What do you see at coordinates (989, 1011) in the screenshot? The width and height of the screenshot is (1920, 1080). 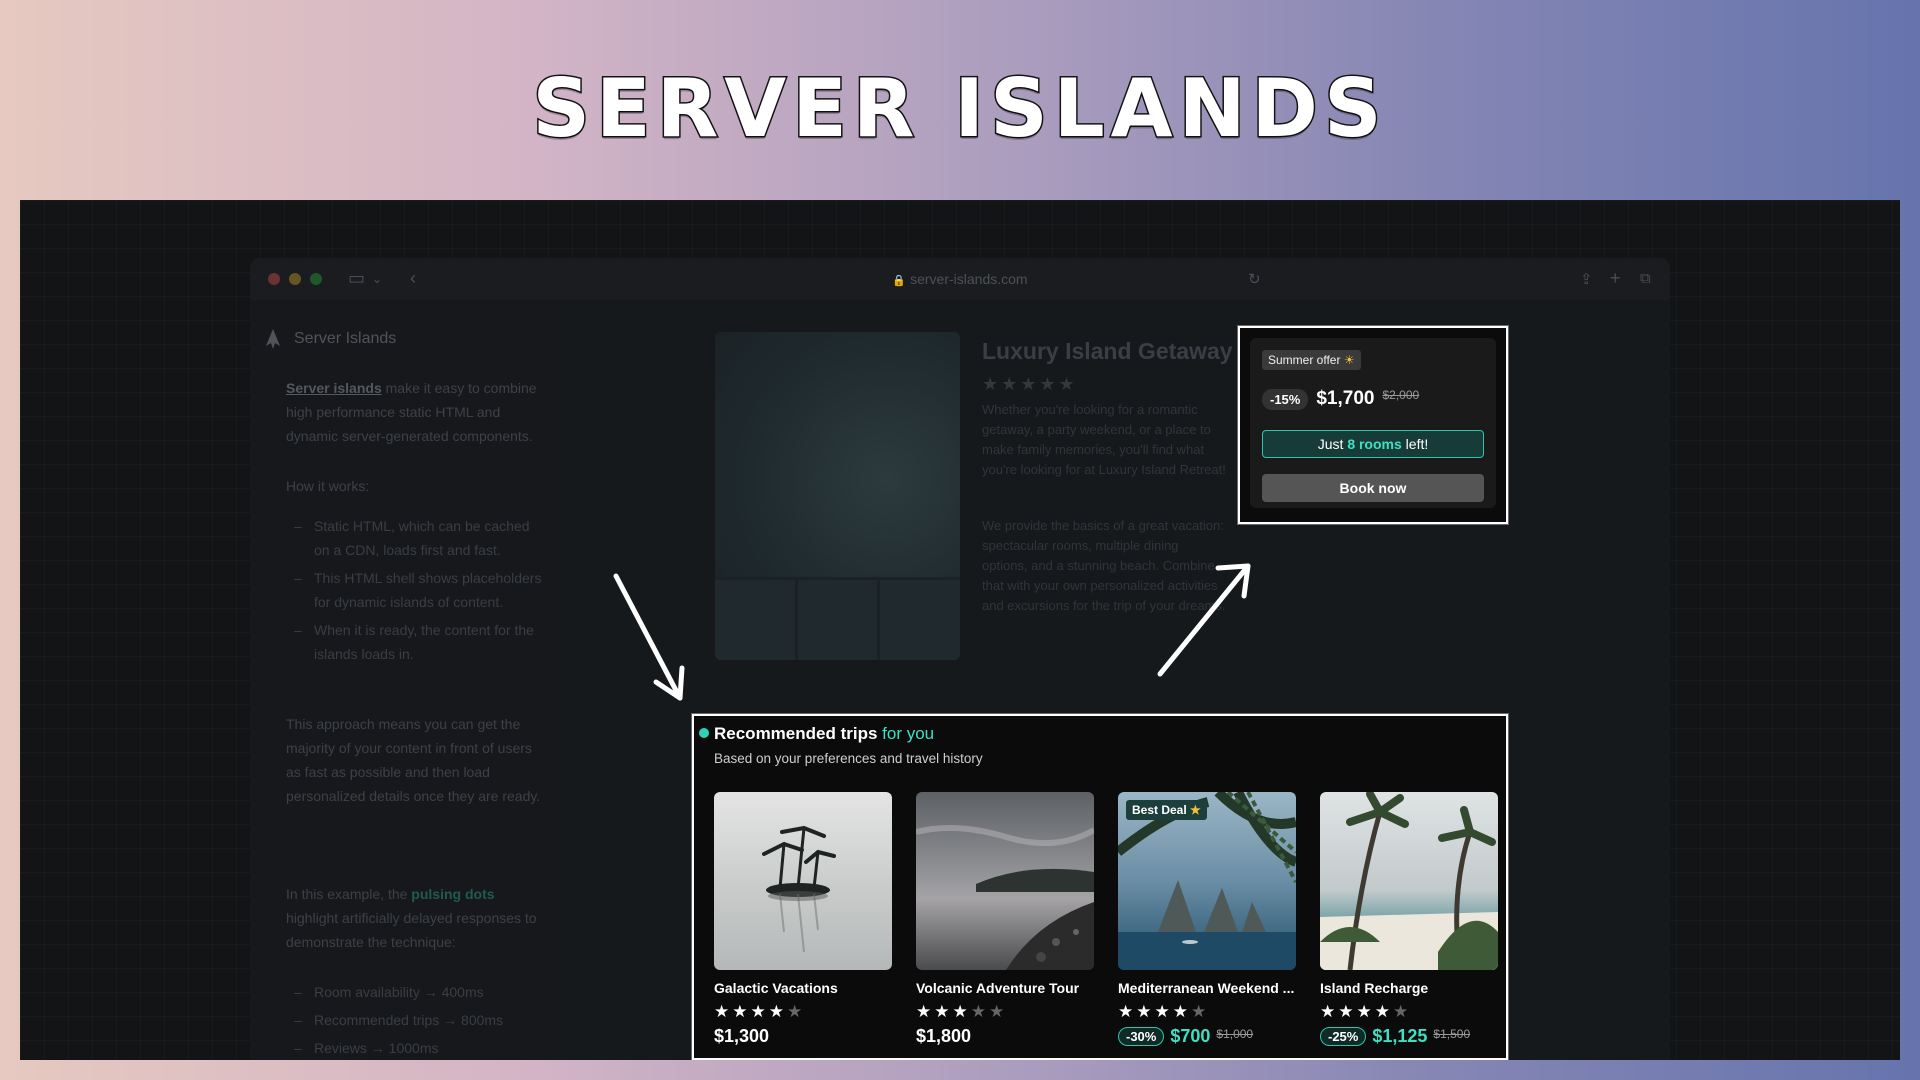 I see `star-icon: ★★` at bounding box center [989, 1011].